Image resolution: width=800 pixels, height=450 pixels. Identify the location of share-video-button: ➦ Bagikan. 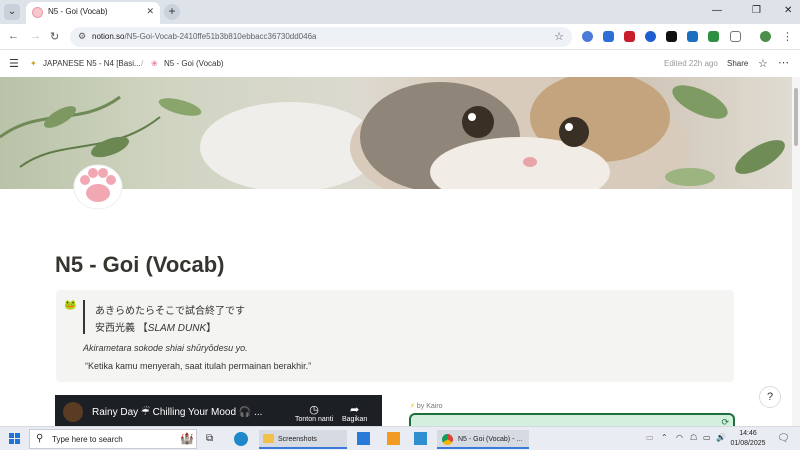
(354, 413).